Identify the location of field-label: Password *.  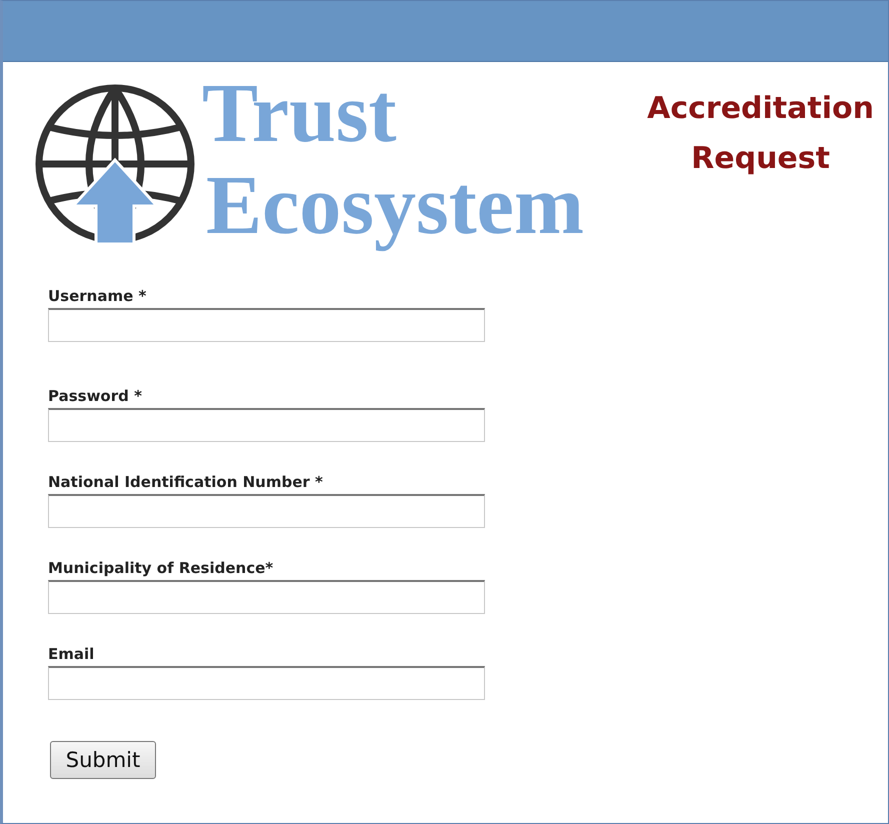
(95, 396).